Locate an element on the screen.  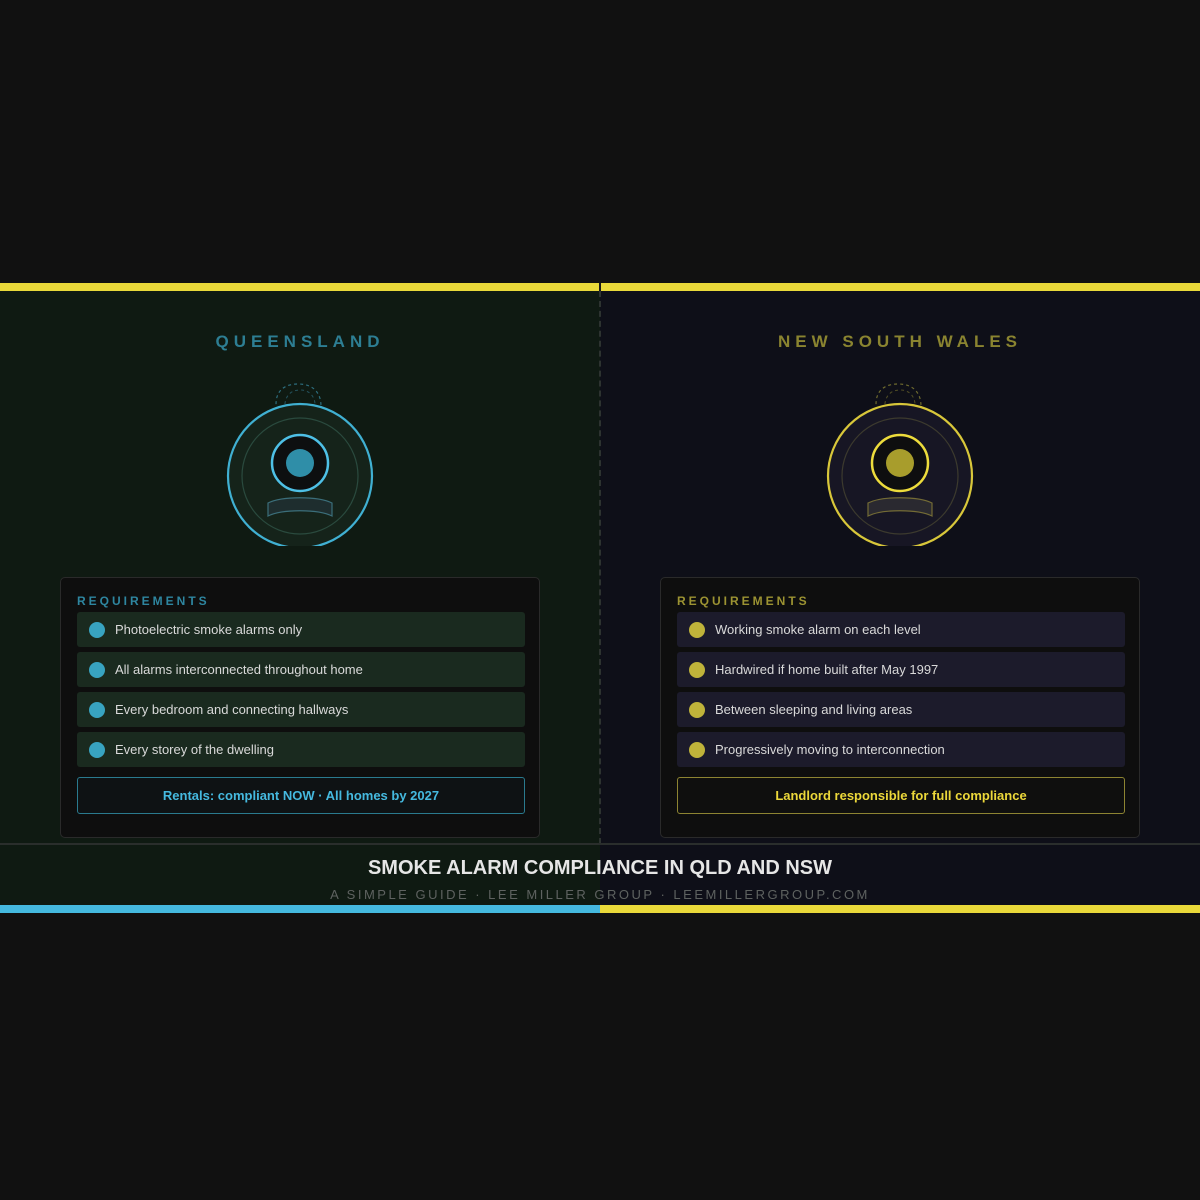
nsw-requirement-item: Working smoke alarm on each level is located at coordinates (901, 629).